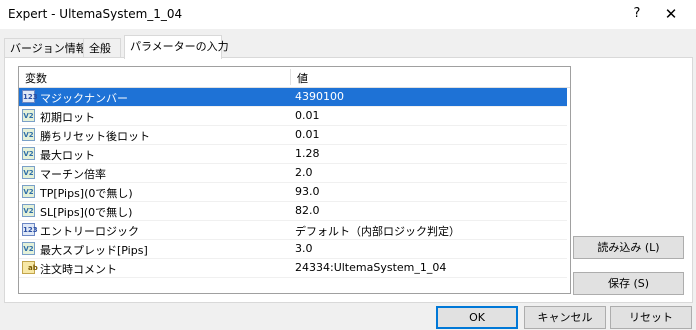  I want to click on param-name: 最大スプレッド[Pips], so click(94, 250).